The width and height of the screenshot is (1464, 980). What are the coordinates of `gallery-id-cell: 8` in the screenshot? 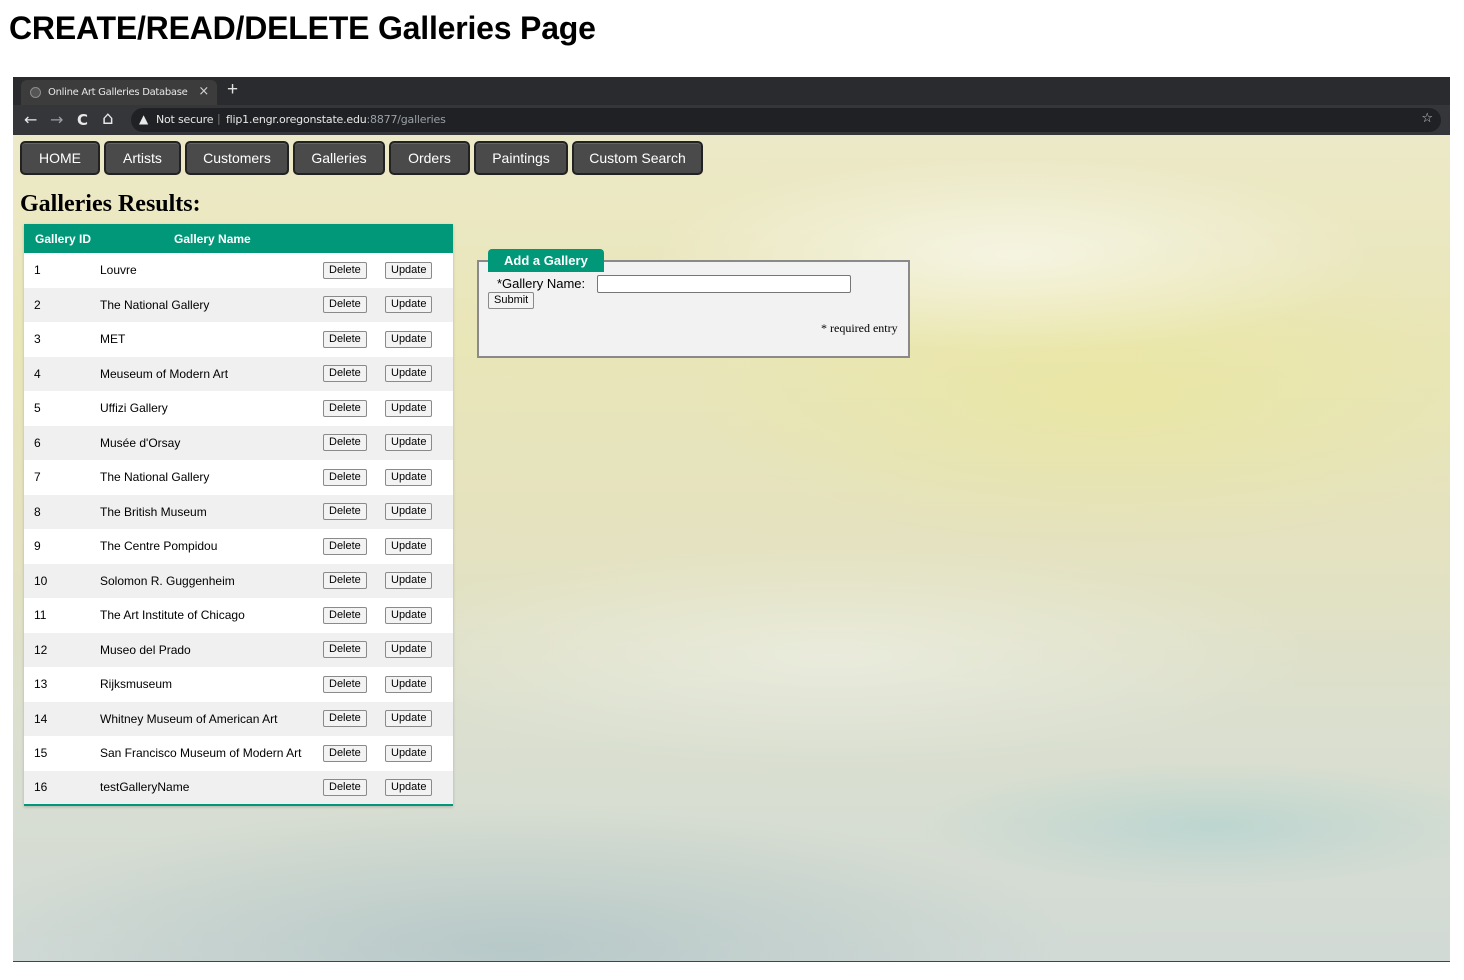 It's located at (37, 511).